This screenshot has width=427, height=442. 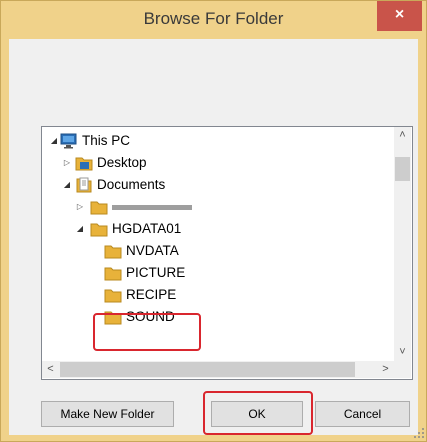 What do you see at coordinates (258, 413) in the screenshot?
I see `ok-highlight-box` at bounding box center [258, 413].